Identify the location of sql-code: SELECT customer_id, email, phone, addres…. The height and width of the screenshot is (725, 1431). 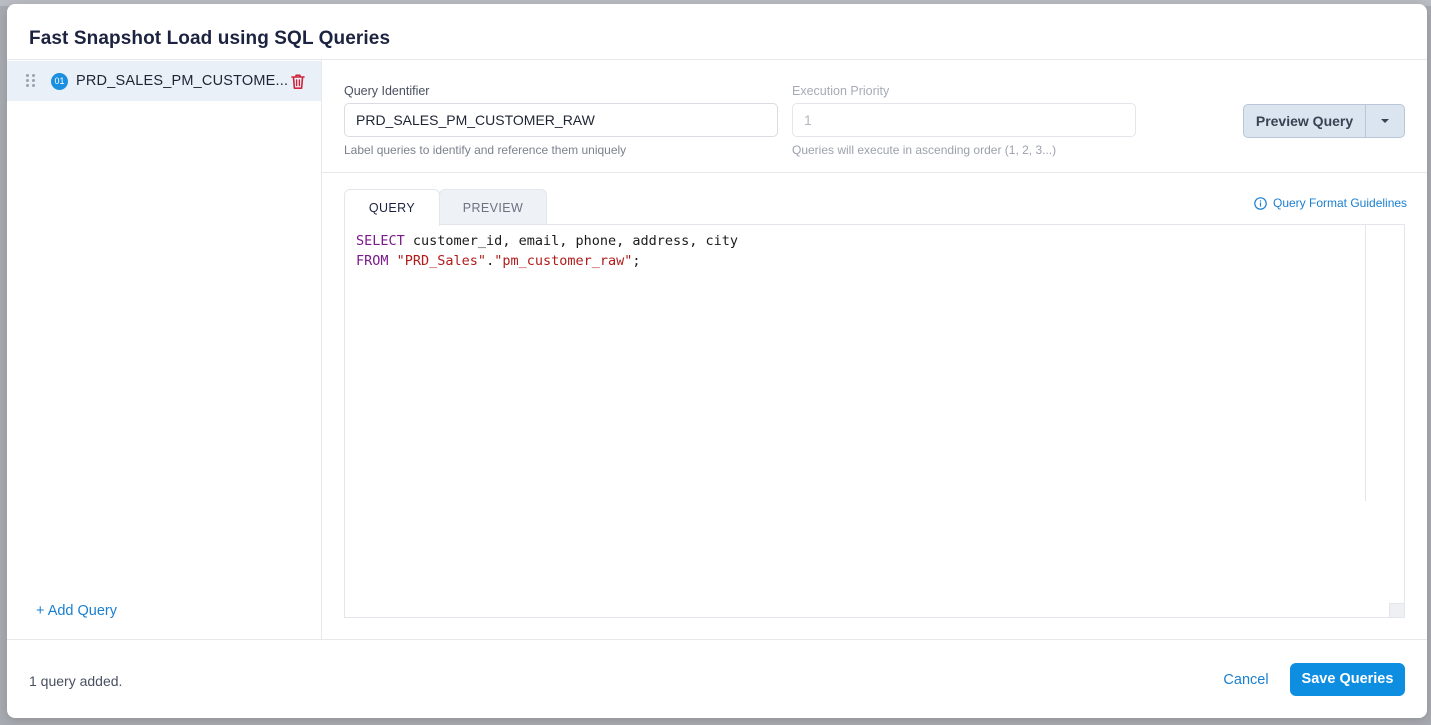
(547, 251).